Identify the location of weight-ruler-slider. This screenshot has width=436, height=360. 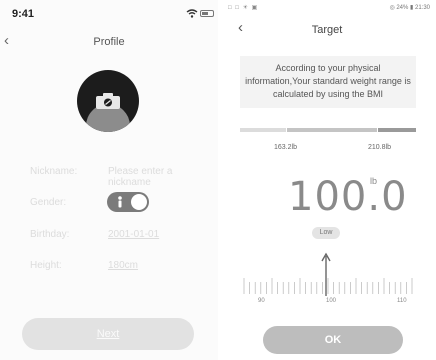
(328, 278).